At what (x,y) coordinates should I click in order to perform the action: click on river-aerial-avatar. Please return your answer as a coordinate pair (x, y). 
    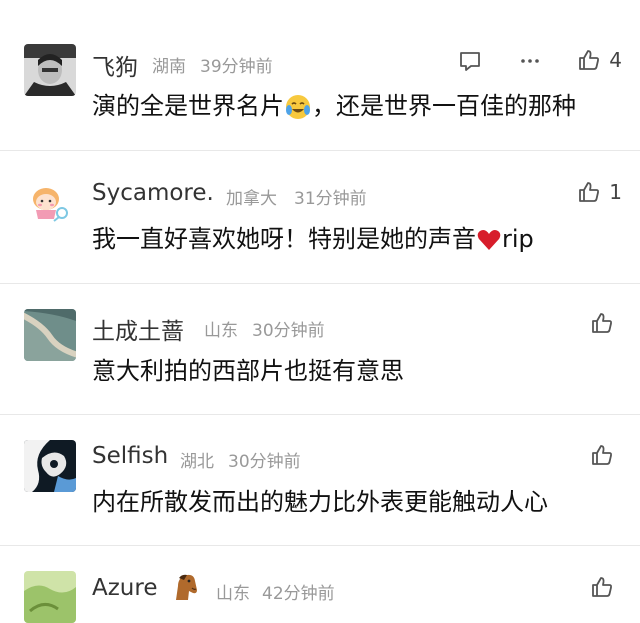
    Looking at the image, I should click on (50, 335).